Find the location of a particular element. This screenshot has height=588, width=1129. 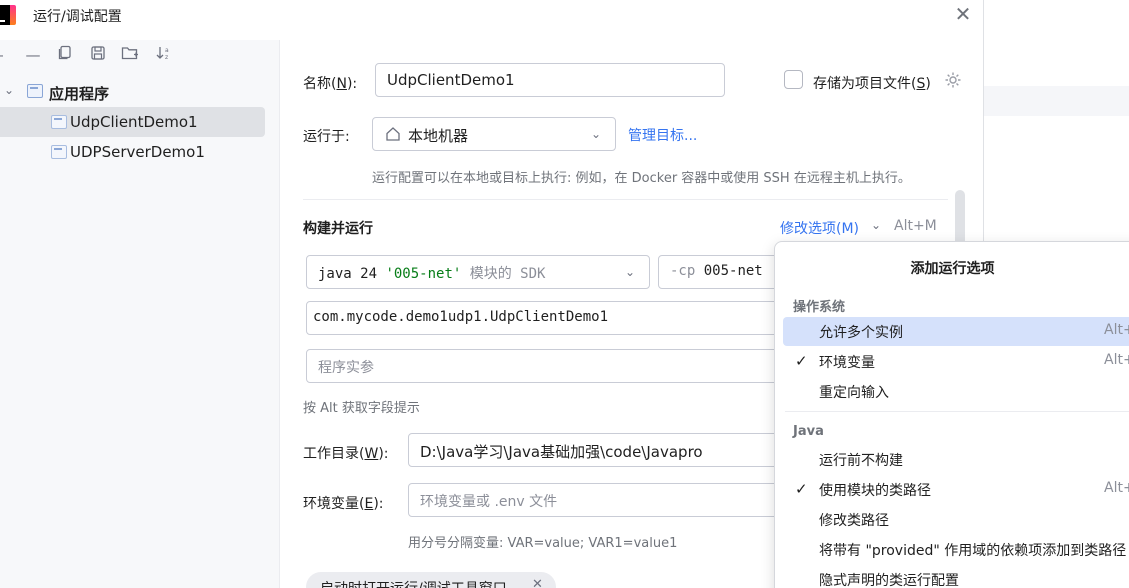

env-label-text: 环境变量( is located at coordinates (334, 504).